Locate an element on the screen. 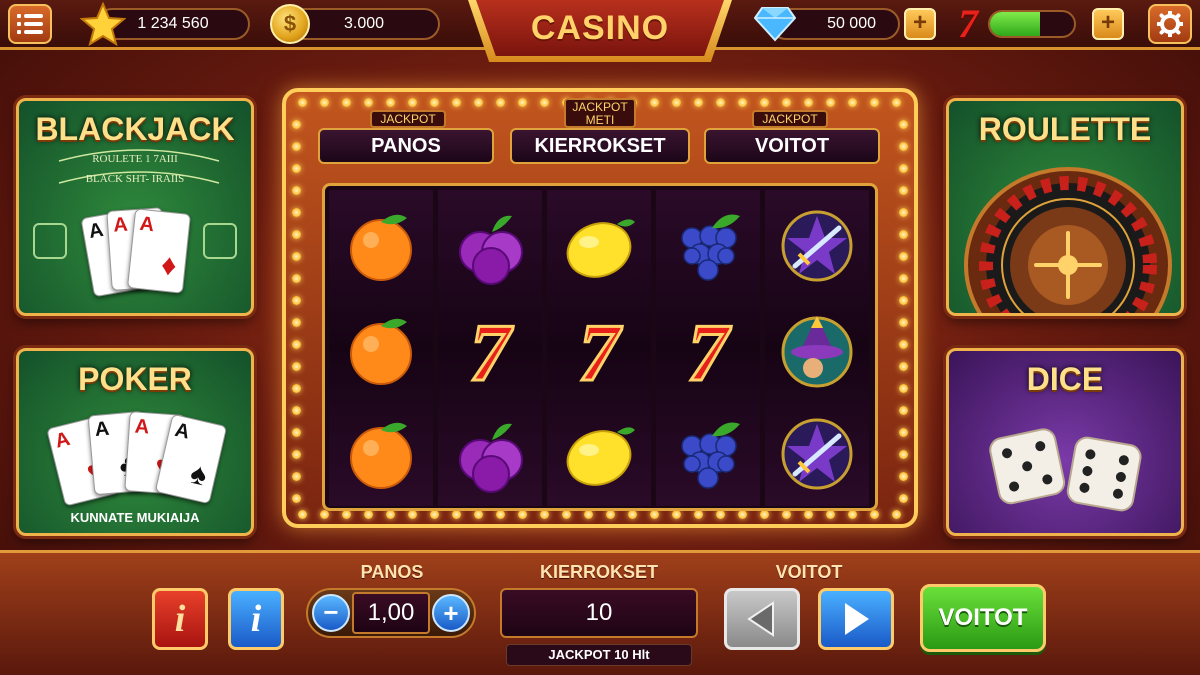  roulette-title: ROULETTE is located at coordinates (1065, 129).